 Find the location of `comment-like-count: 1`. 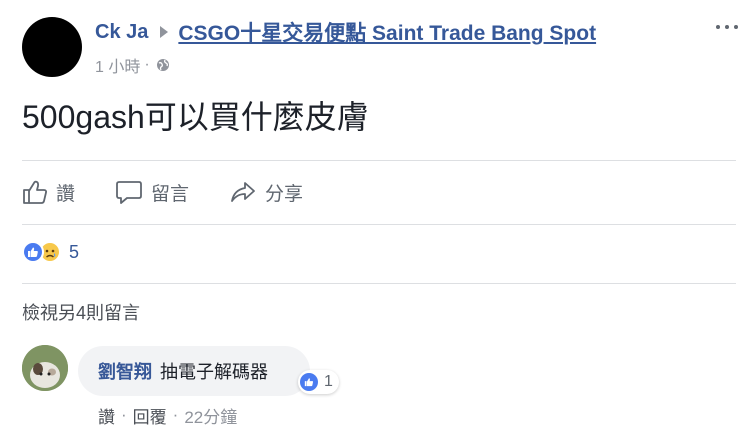

comment-like-count: 1 is located at coordinates (318, 382).